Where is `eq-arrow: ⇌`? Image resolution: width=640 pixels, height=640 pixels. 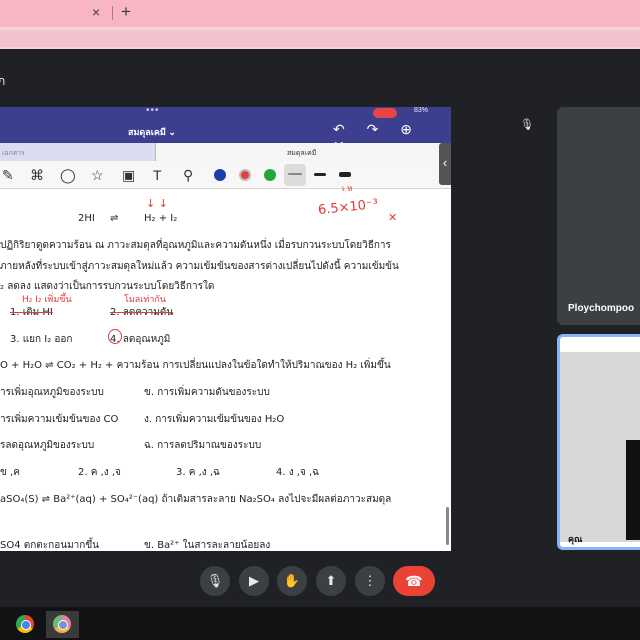
eq-arrow: ⇌ is located at coordinates (114, 218).